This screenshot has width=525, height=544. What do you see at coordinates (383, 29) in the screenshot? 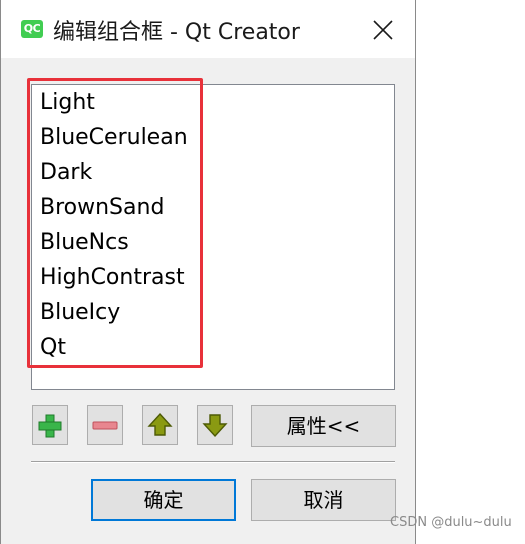
I see `close-icon` at bounding box center [383, 29].